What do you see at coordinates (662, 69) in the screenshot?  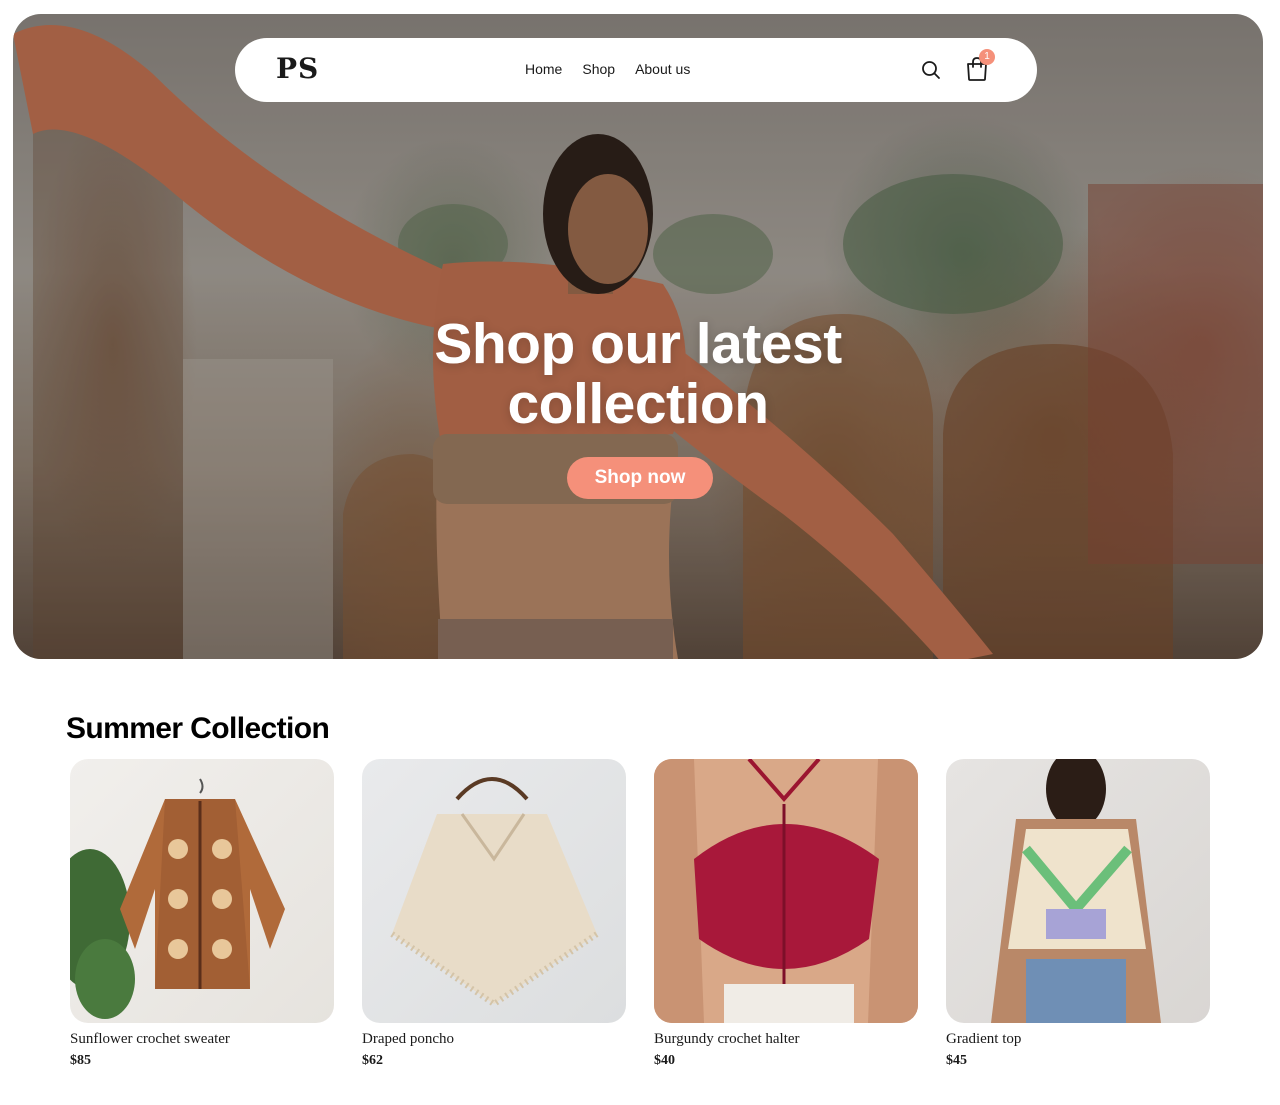 I see `nav-link-about-us: About us` at bounding box center [662, 69].